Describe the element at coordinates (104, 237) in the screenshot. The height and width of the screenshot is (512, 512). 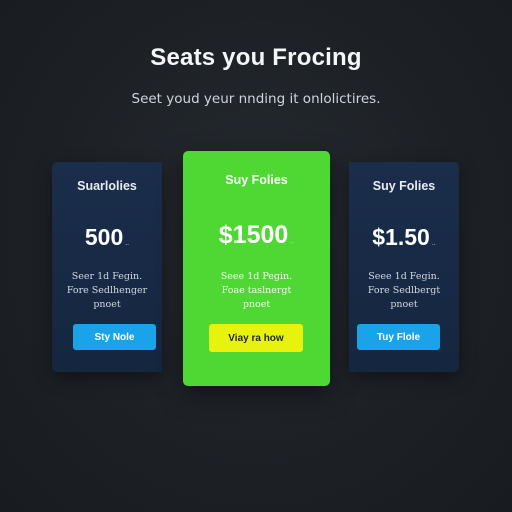
I see `plan-price: 500` at that location.